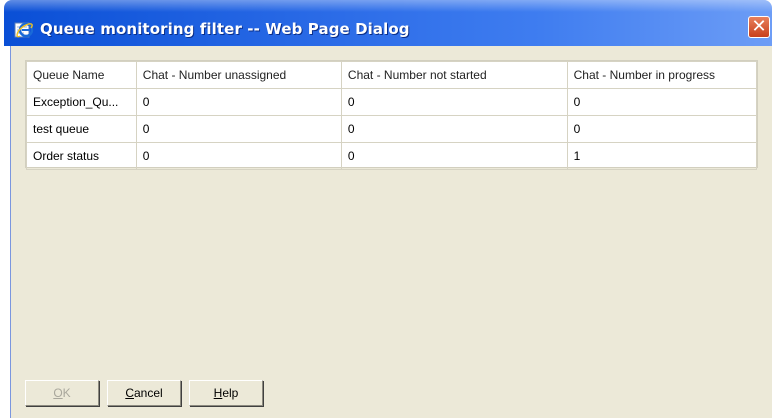 This screenshot has height=418, width=772. Describe the element at coordinates (662, 75) in the screenshot. I see `column-header-number-in-progress: Chat - Number in progress` at that location.